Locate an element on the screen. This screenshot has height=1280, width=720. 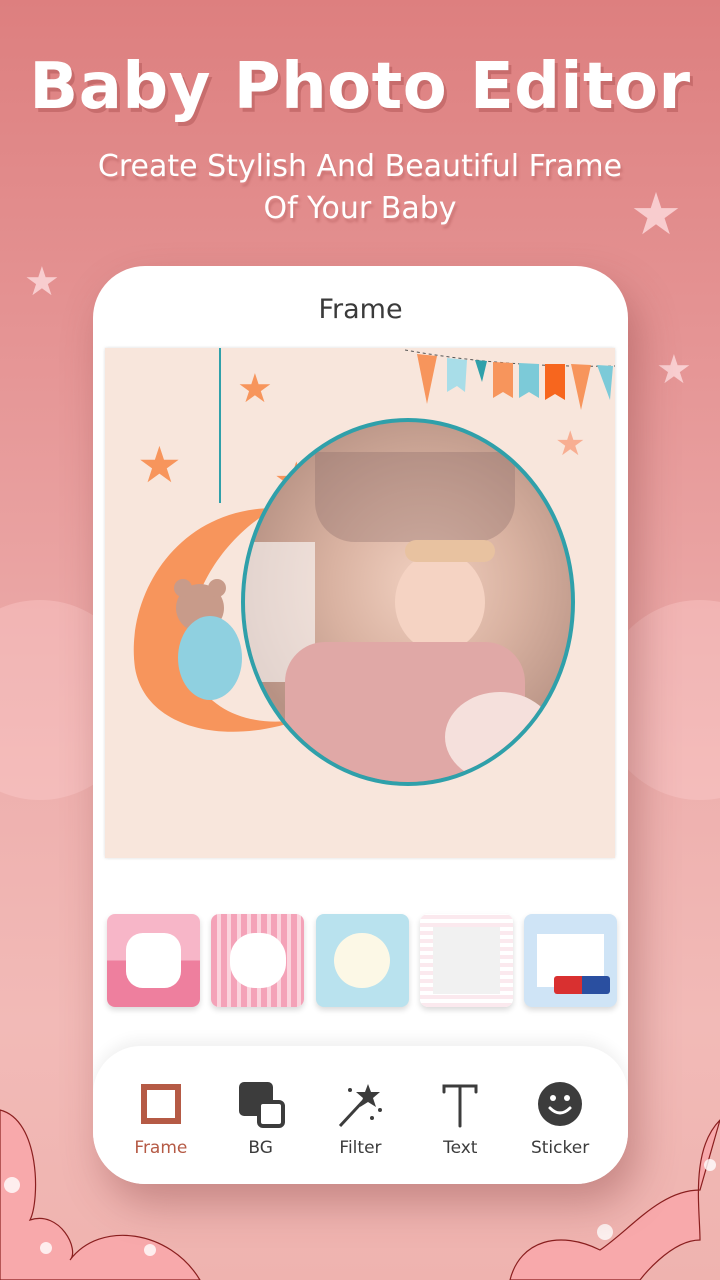
train-decoration is located at coordinates (582, 985).